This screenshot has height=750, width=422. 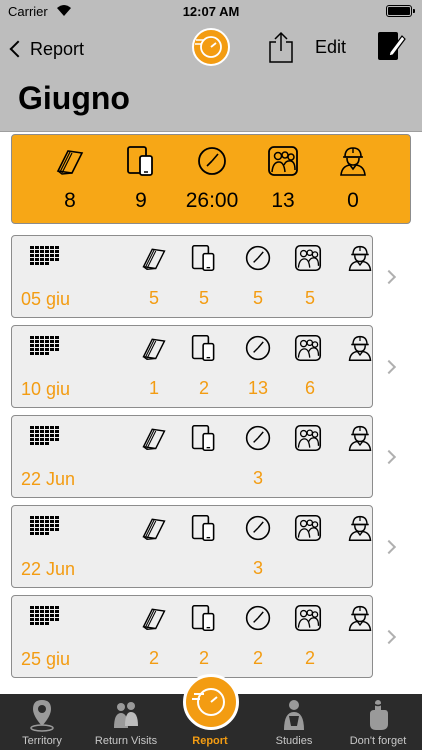 I want to click on summary-placements: 8, so click(x=70, y=180).